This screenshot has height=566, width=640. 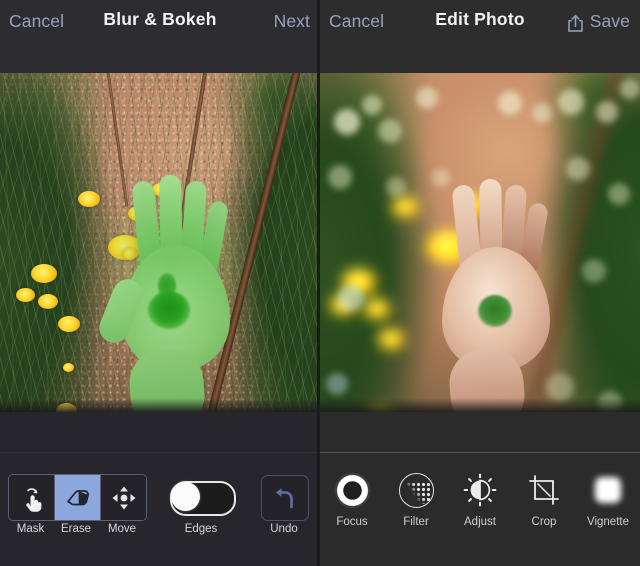 I want to click on green-sprig-in-palm, so click(x=495, y=311).